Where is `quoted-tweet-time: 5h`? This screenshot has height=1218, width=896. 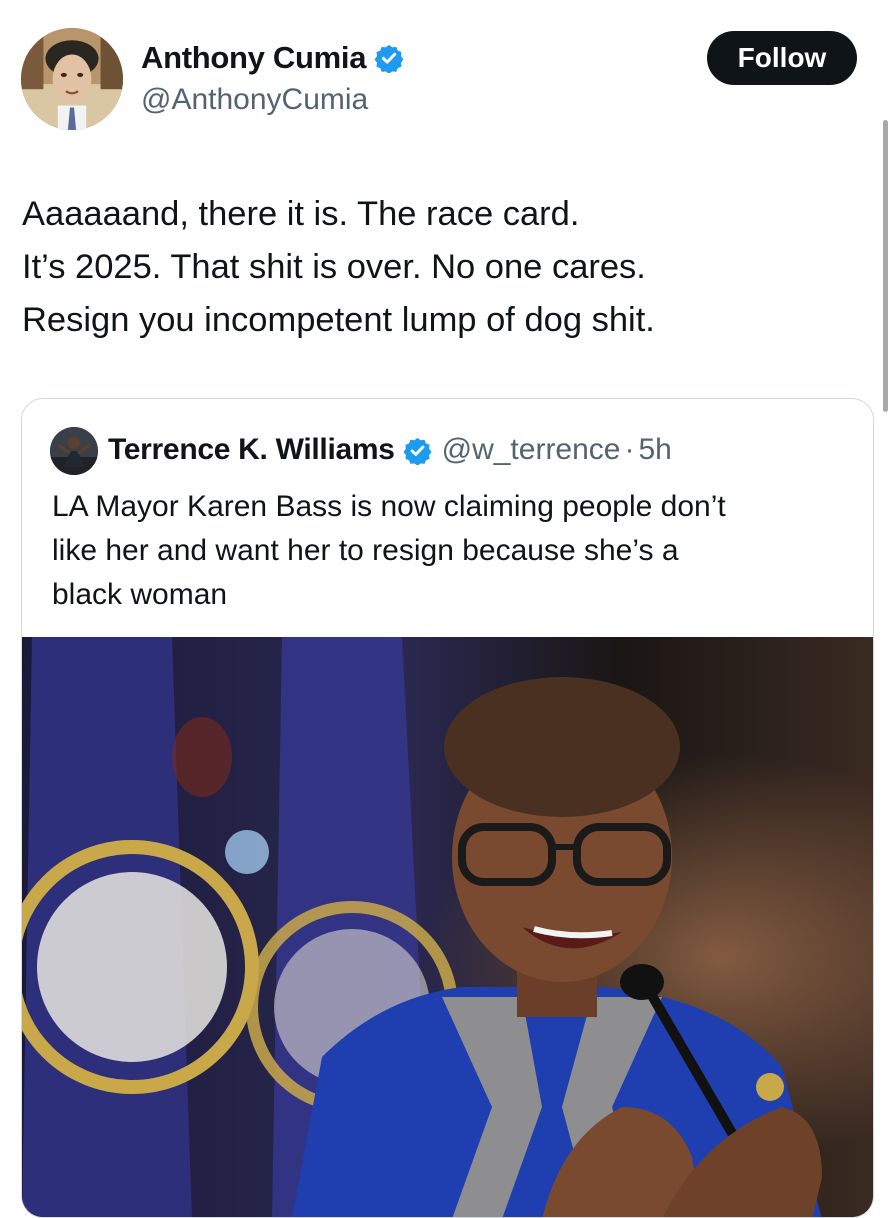 quoted-tweet-time: 5h is located at coordinates (654, 450).